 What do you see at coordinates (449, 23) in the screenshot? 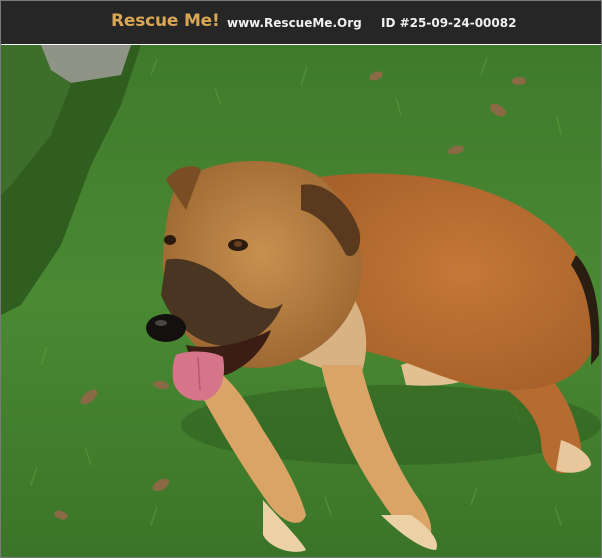
I see `listing-id: ID #25-09-24-00082` at bounding box center [449, 23].